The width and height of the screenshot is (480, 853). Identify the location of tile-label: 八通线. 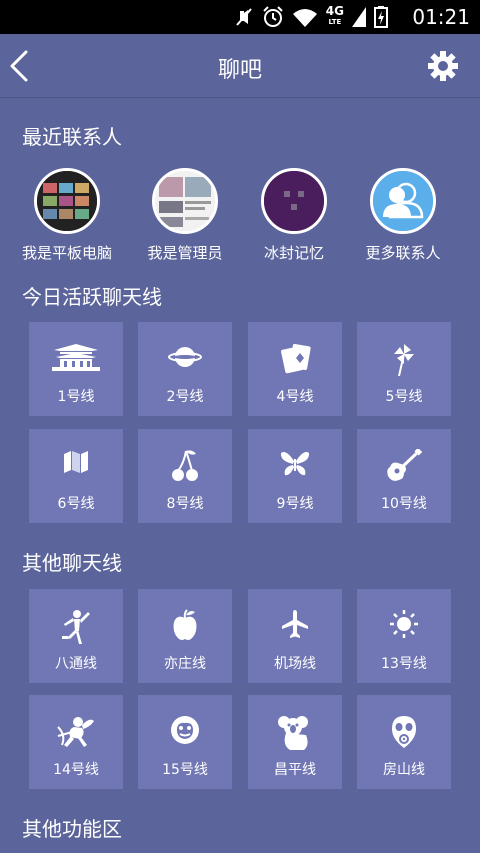
(76, 664).